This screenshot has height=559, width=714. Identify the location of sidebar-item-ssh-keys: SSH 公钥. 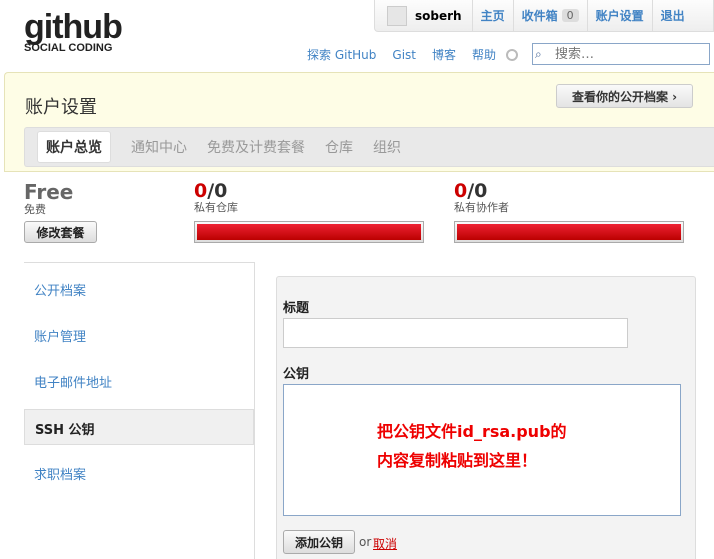
(139, 427).